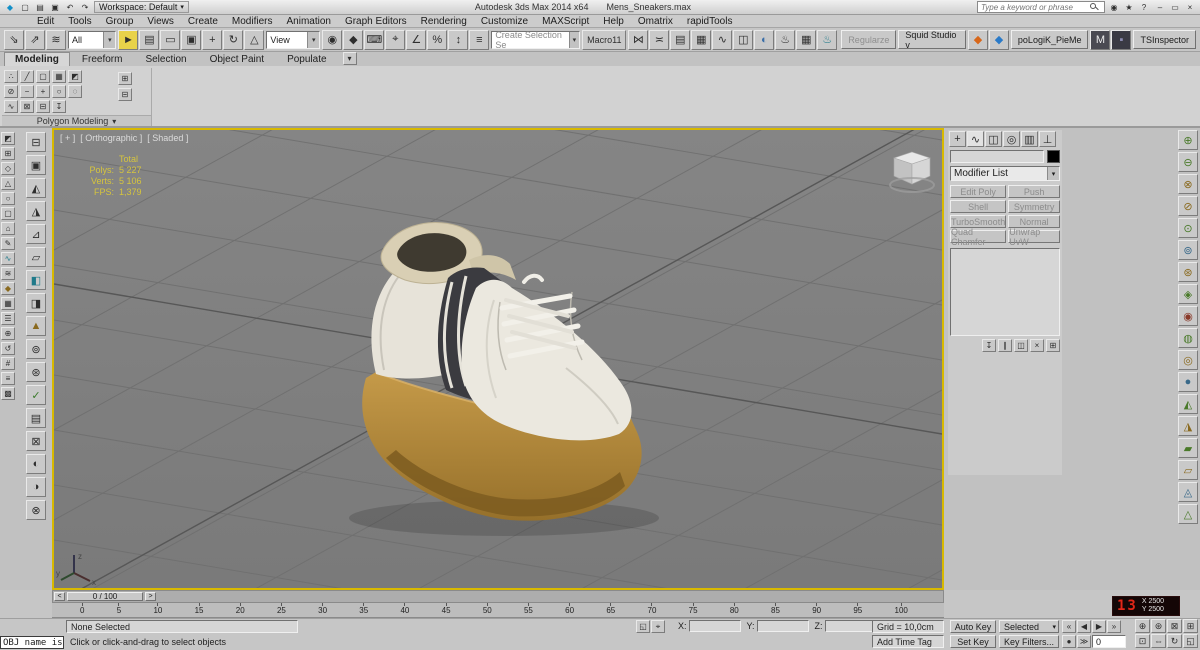  What do you see at coordinates (722, 39) in the screenshot?
I see `curve-editor-icon: ∿` at bounding box center [722, 39].